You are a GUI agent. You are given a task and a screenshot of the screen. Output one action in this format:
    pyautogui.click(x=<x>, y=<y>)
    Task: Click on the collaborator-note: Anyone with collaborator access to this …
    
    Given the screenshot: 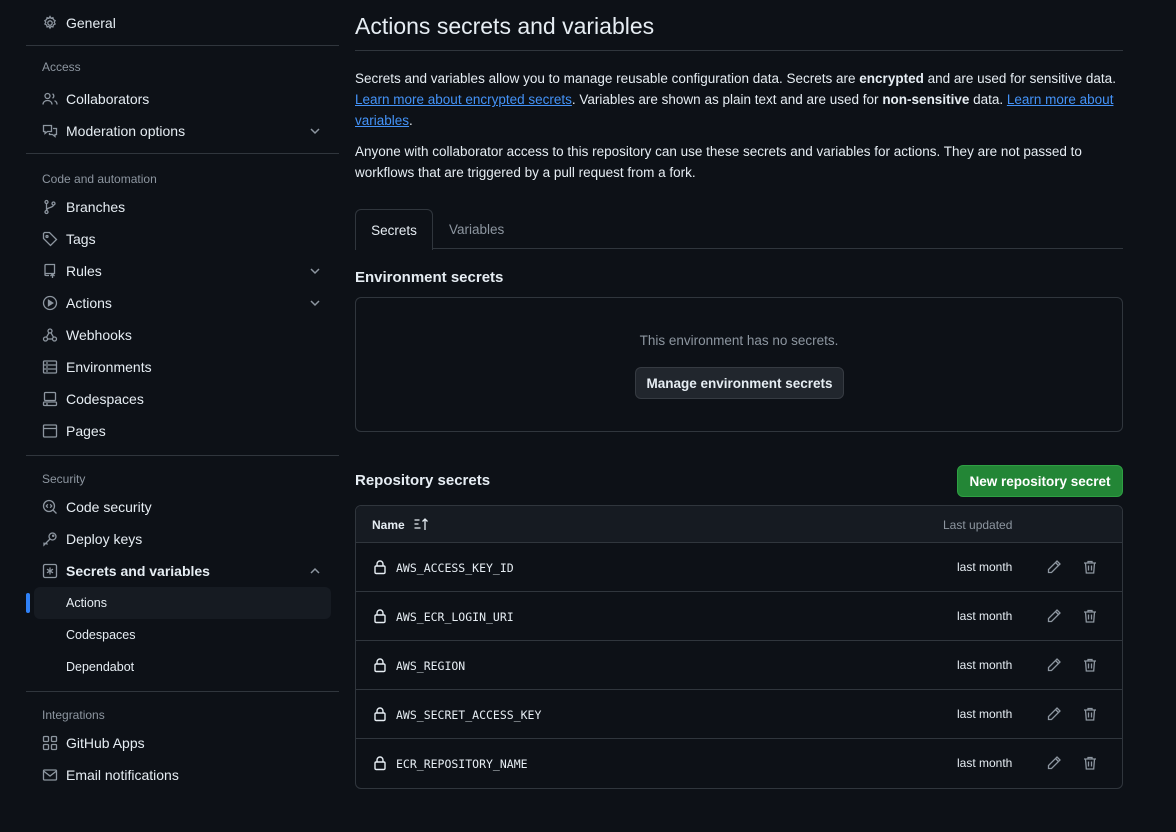 What is the action you would take?
    pyautogui.click(x=718, y=162)
    